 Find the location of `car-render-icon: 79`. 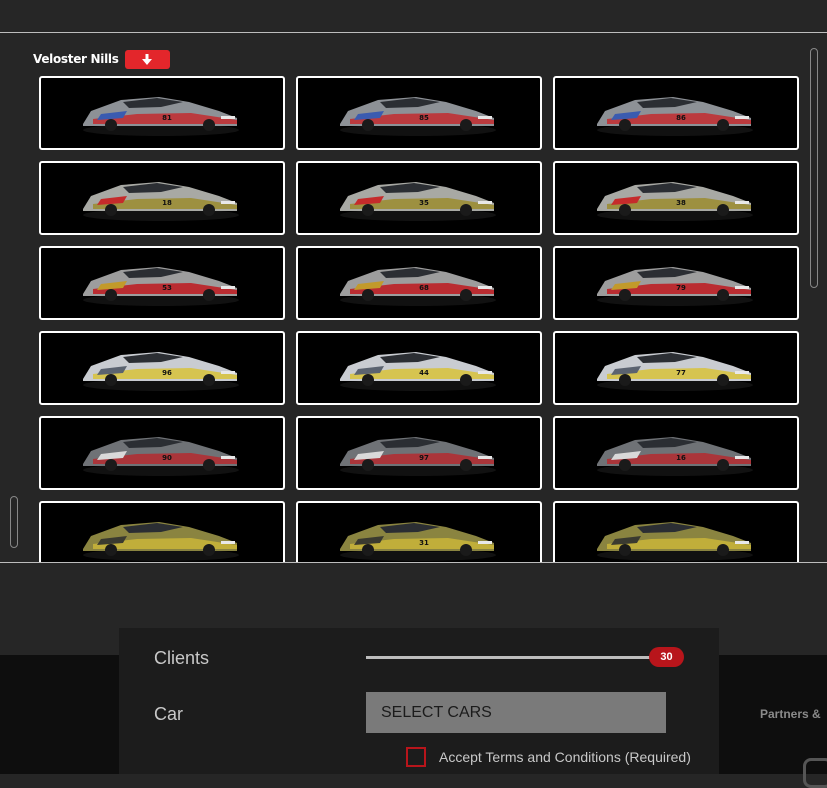

car-render-icon: 79 is located at coordinates (675, 286).